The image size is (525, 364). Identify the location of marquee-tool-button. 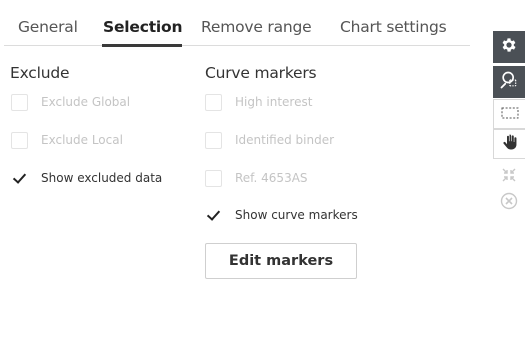
(509, 114).